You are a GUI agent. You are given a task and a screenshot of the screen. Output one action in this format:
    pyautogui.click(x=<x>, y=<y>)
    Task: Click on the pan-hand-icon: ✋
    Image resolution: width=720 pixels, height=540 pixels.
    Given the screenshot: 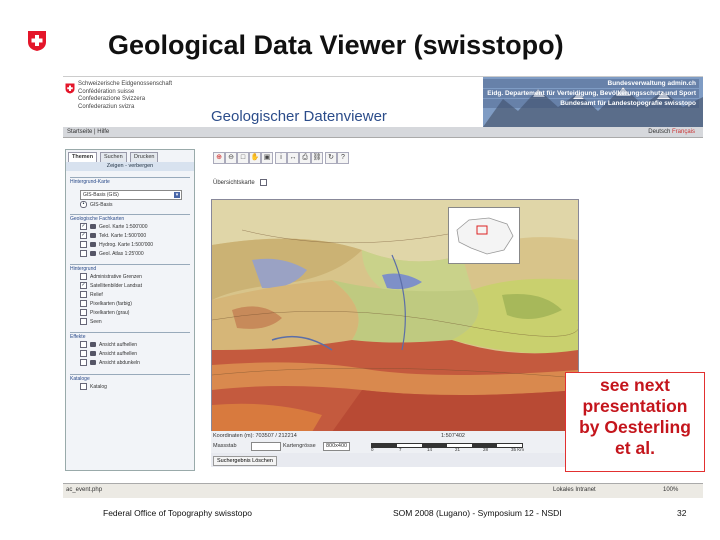 What is the action you would take?
    pyautogui.click(x=255, y=158)
    